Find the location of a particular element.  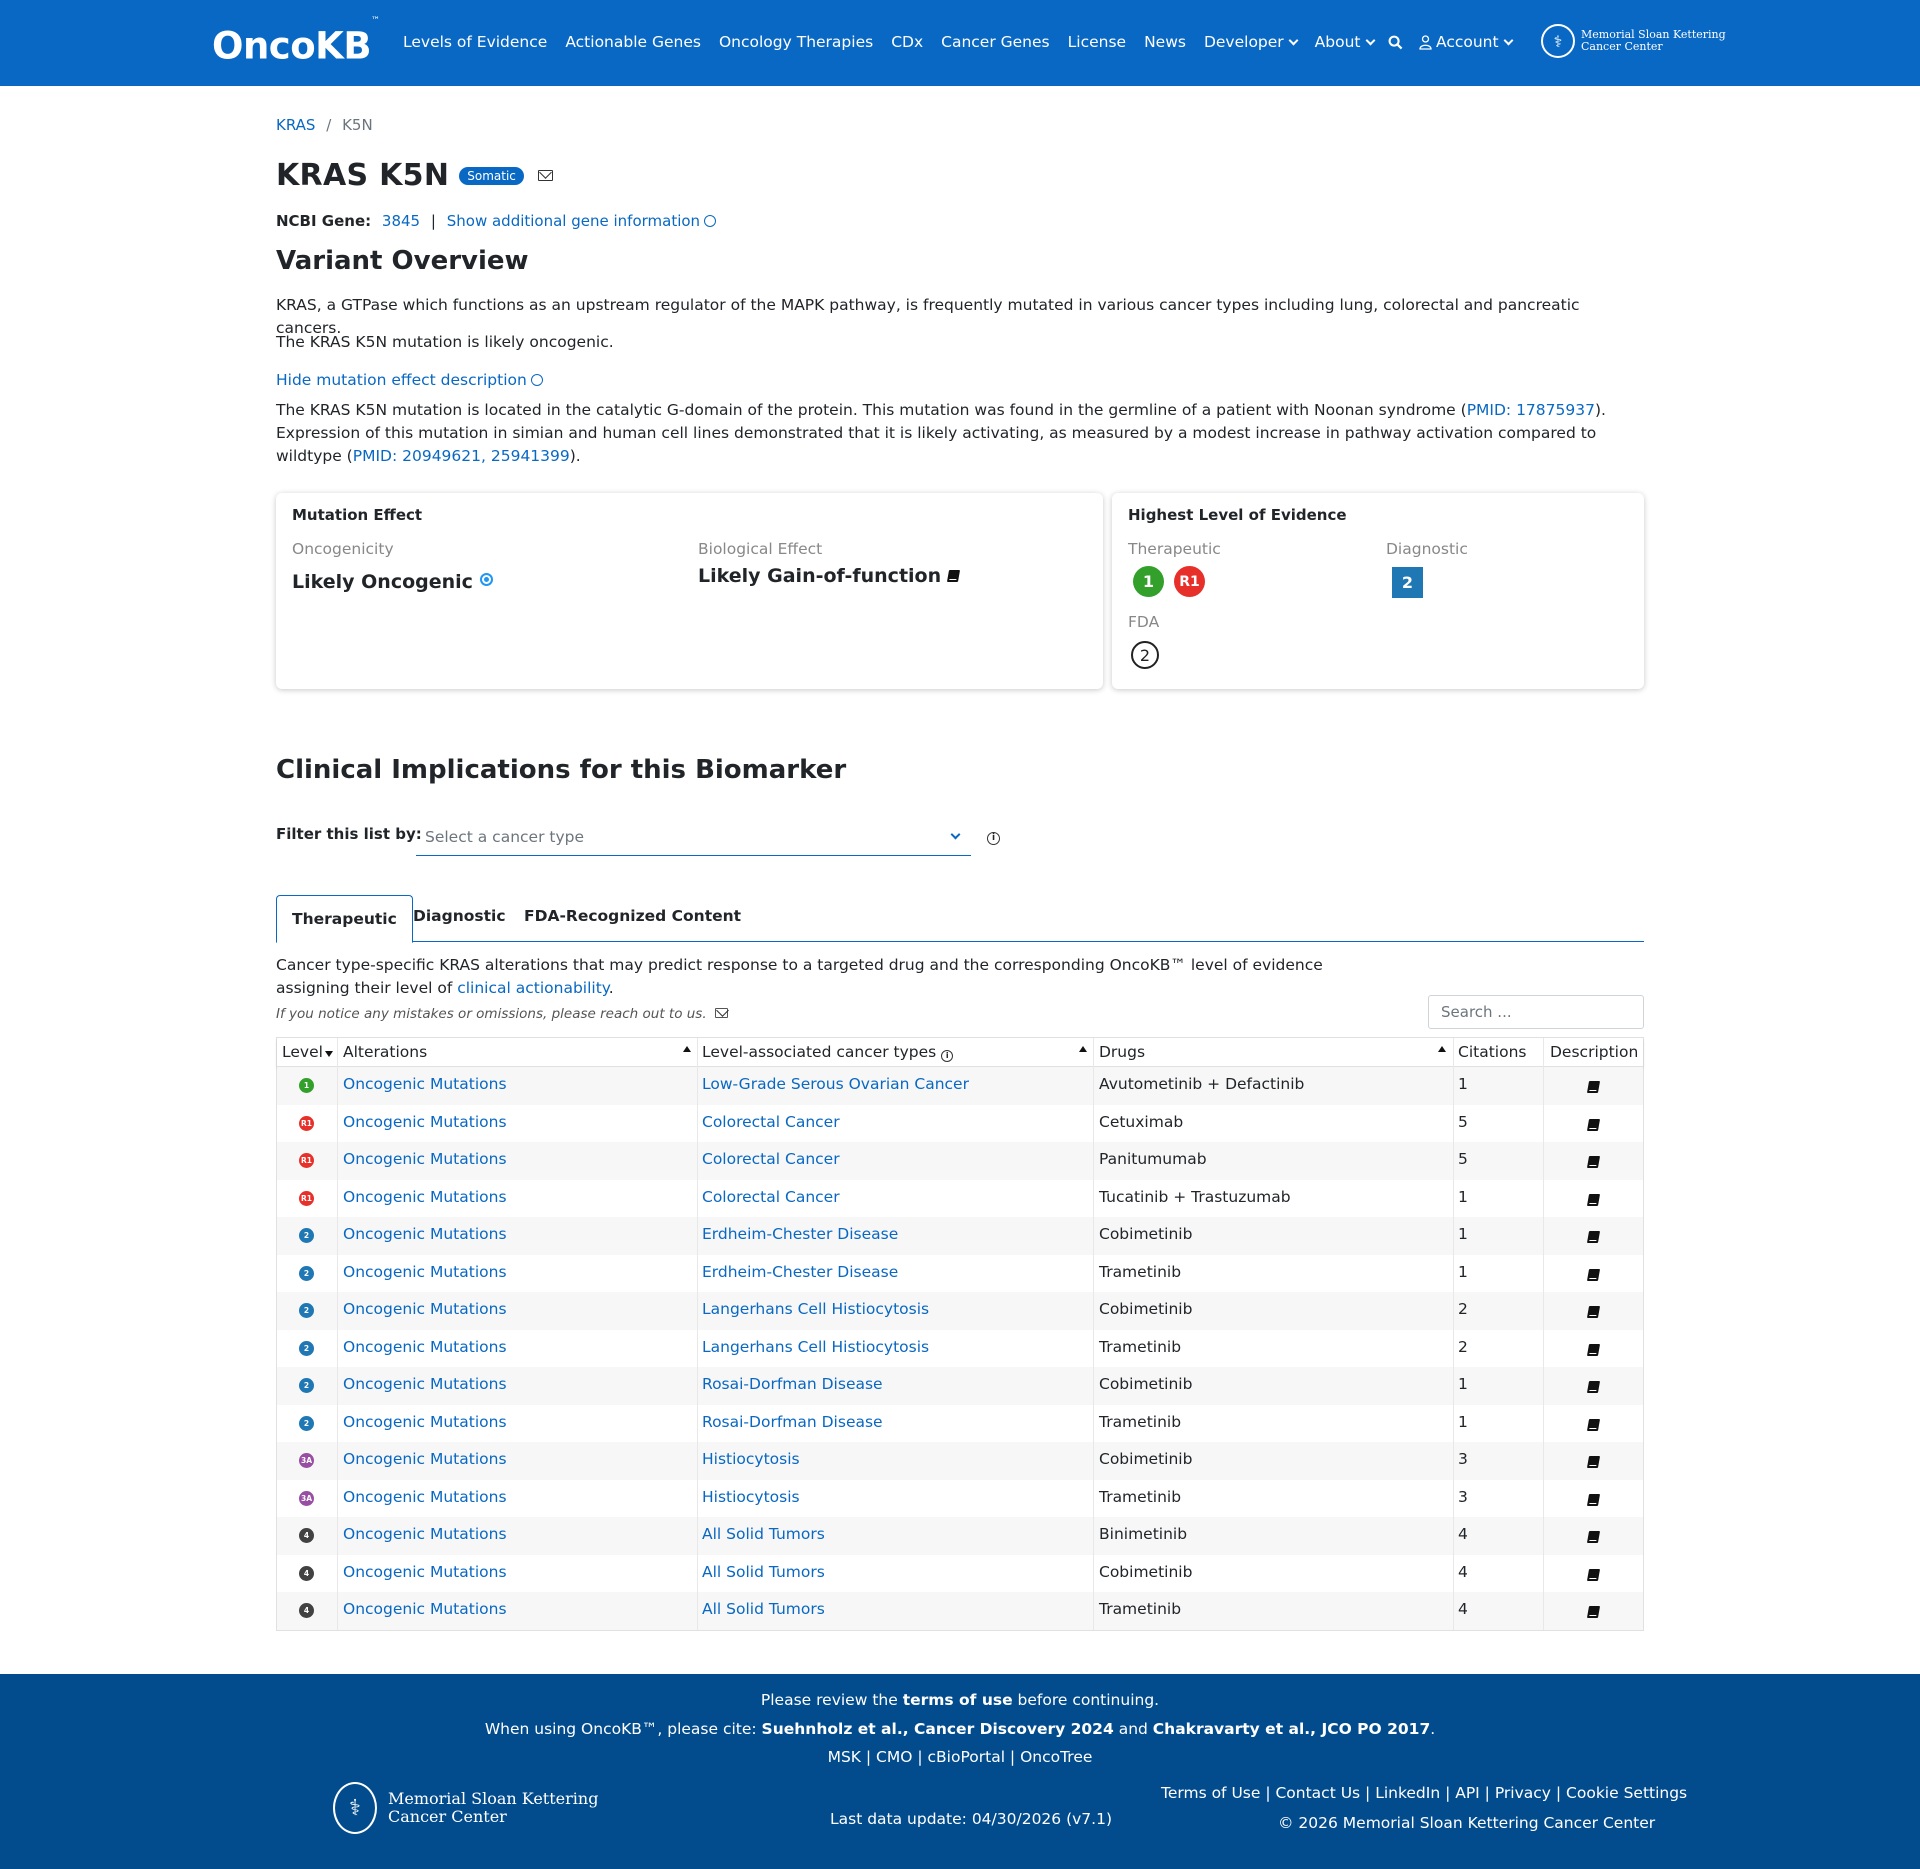

footer-center-links: MSK | CMO | cBioPortal | OncoTree is located at coordinates (960, 1757).